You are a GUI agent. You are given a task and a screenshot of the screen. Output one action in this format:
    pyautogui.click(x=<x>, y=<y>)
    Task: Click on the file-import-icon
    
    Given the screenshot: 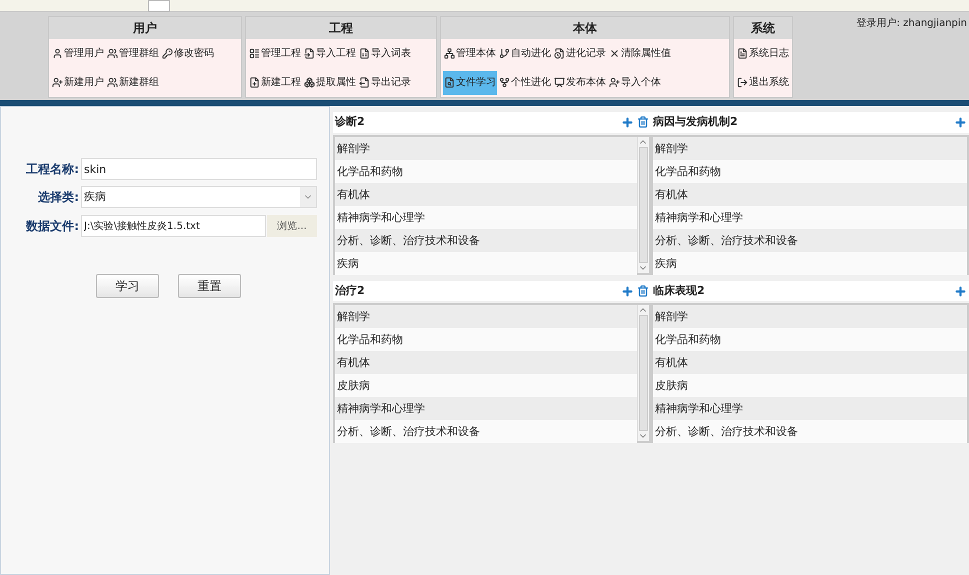 What is the action you would take?
    pyautogui.click(x=309, y=53)
    